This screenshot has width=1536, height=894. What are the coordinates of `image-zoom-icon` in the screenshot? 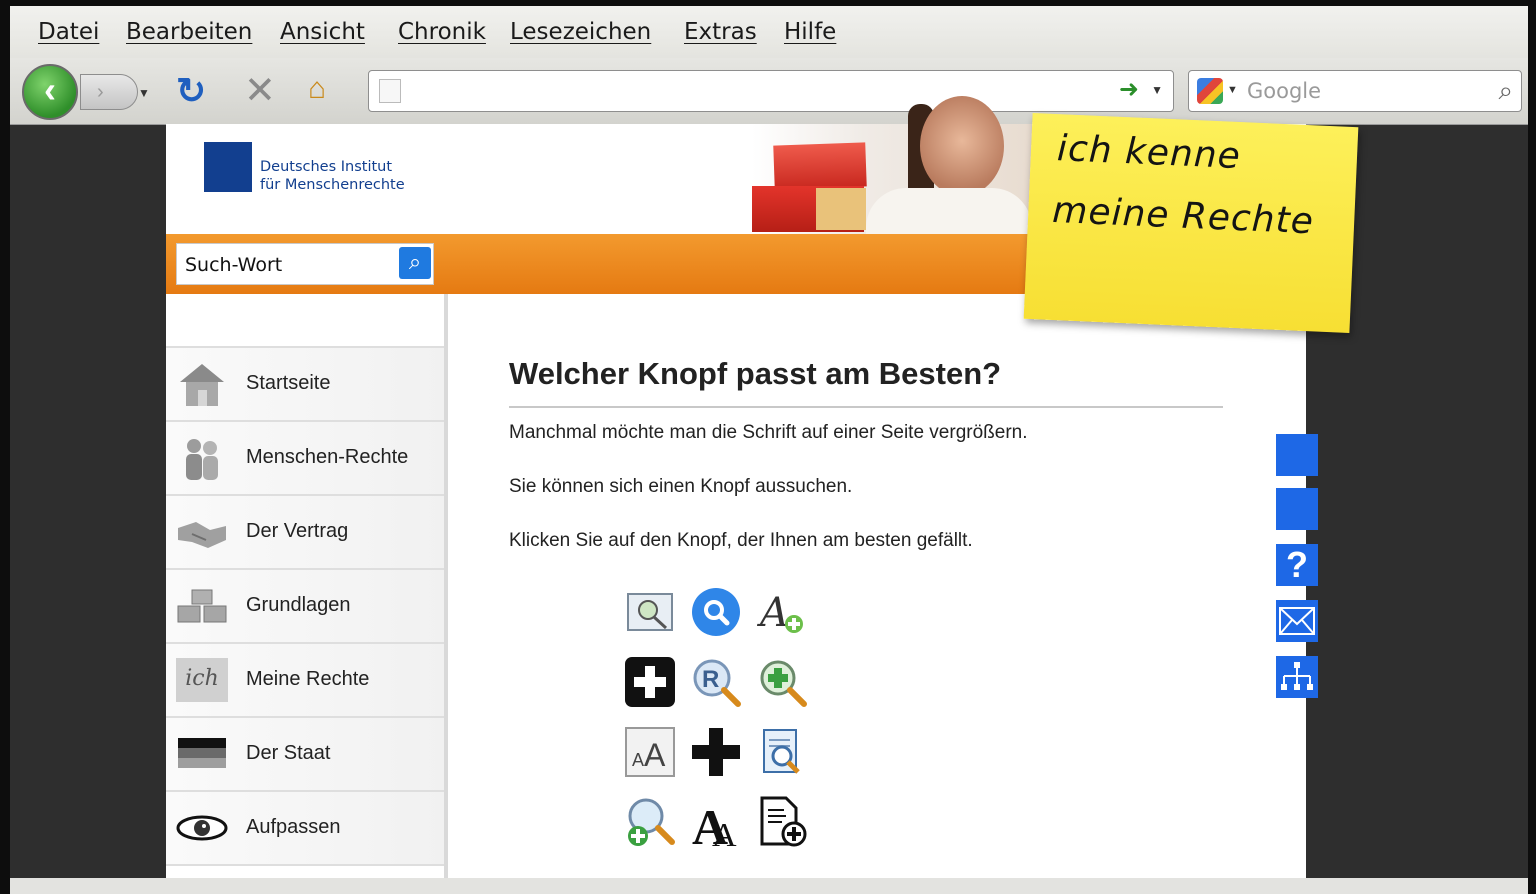 It's located at (650, 612).